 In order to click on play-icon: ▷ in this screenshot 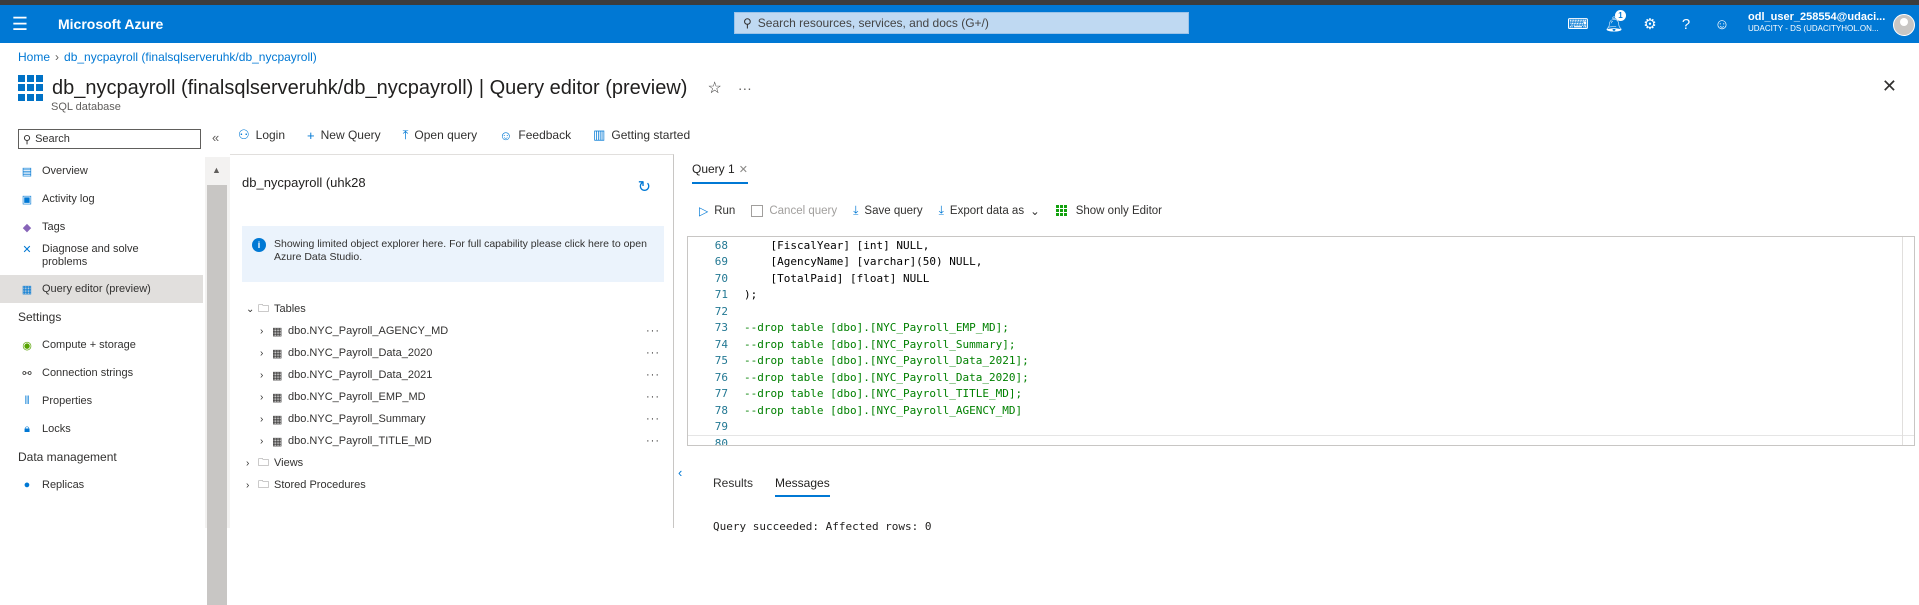, I will do `click(704, 210)`.